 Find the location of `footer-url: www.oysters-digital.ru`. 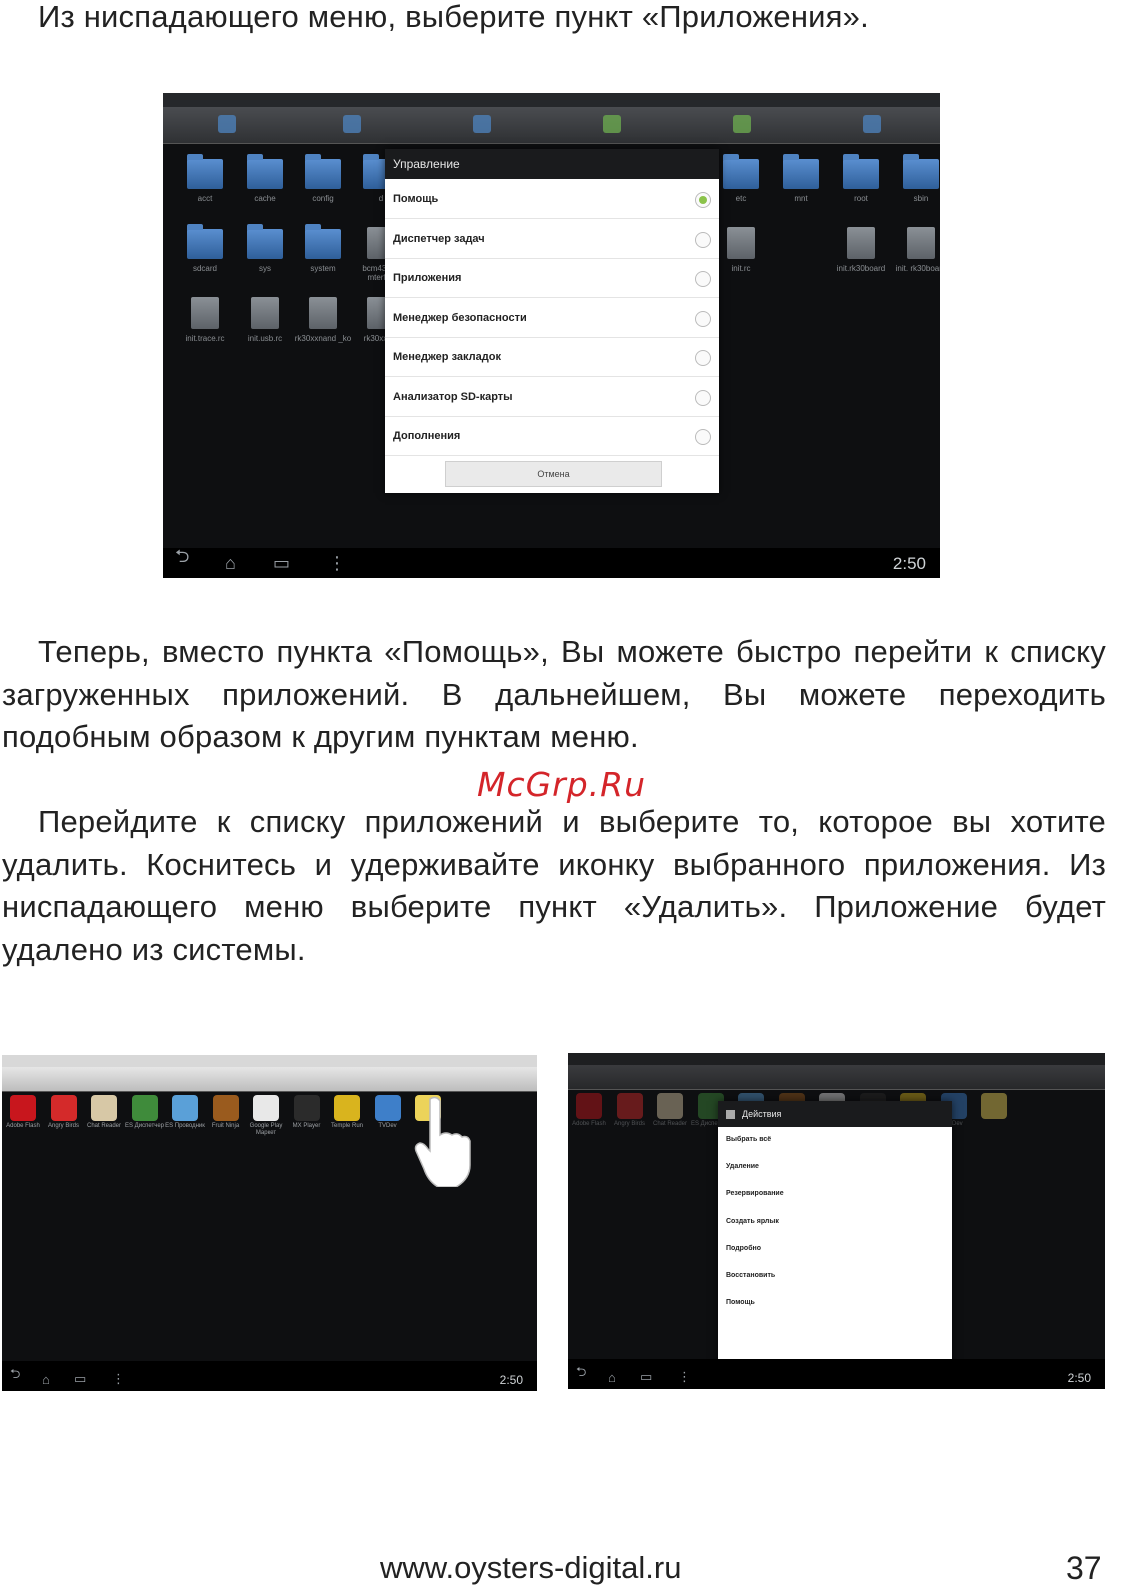

footer-url: www.oysters-digital.ru is located at coordinates (530, 1568).